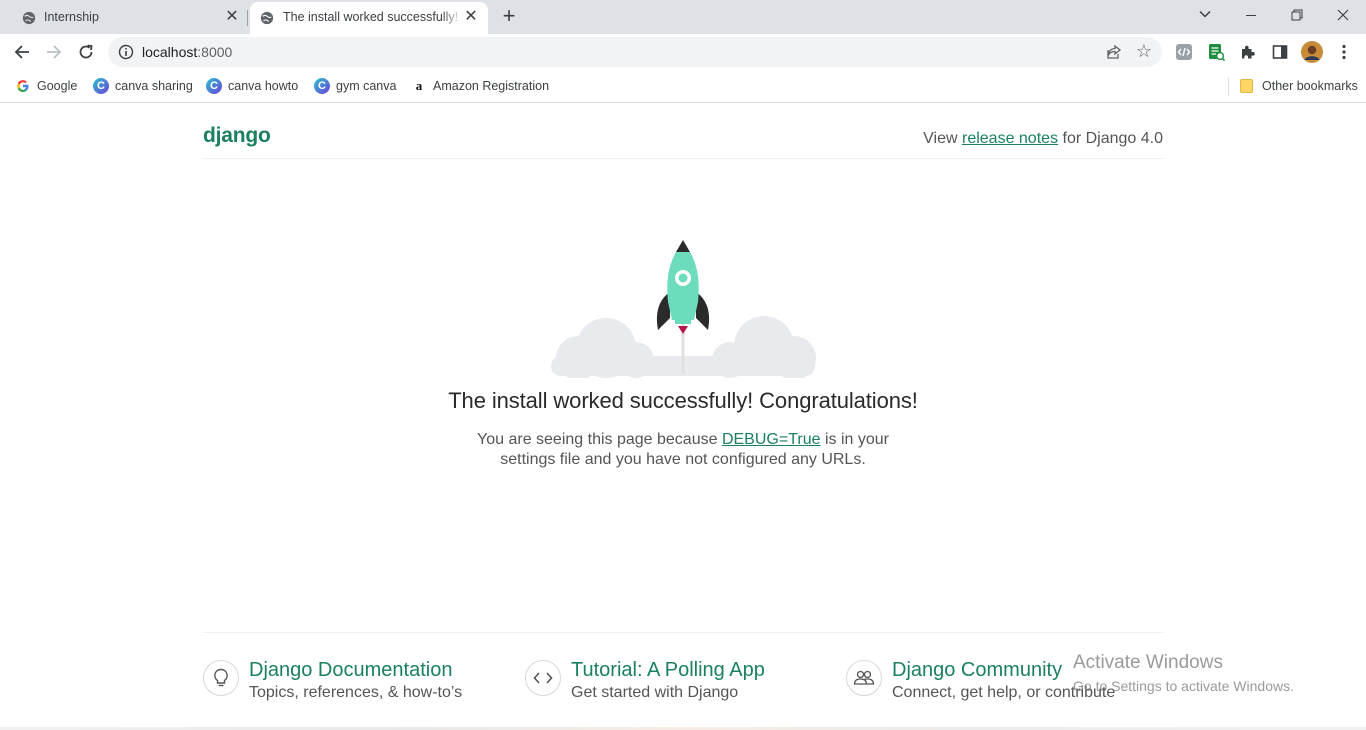  I want to click on bookmark-gym-canva: C gym canva, so click(355, 86).